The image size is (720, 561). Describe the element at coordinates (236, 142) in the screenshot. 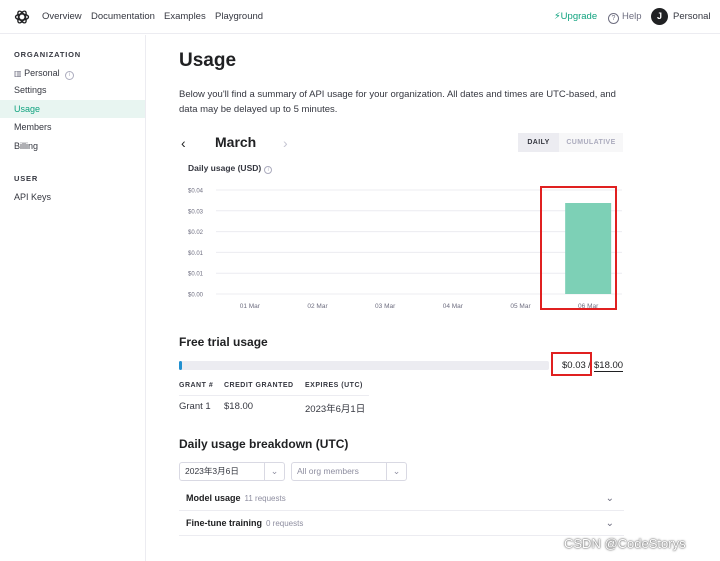

I see `month-label: March` at that location.